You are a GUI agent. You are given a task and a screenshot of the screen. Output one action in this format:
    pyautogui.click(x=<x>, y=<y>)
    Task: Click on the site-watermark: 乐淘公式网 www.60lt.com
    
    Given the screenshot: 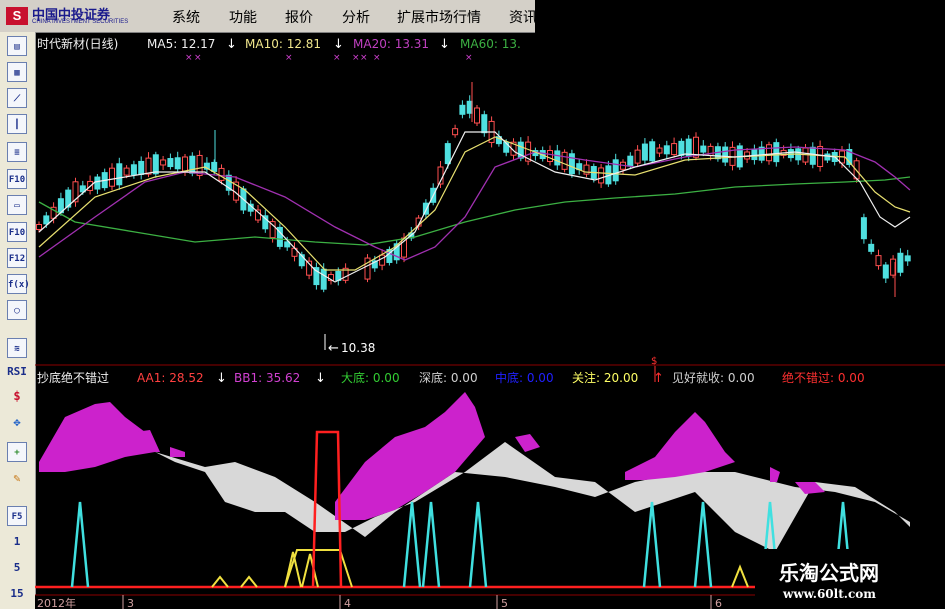 What is the action you would take?
    pyautogui.click(x=850, y=579)
    